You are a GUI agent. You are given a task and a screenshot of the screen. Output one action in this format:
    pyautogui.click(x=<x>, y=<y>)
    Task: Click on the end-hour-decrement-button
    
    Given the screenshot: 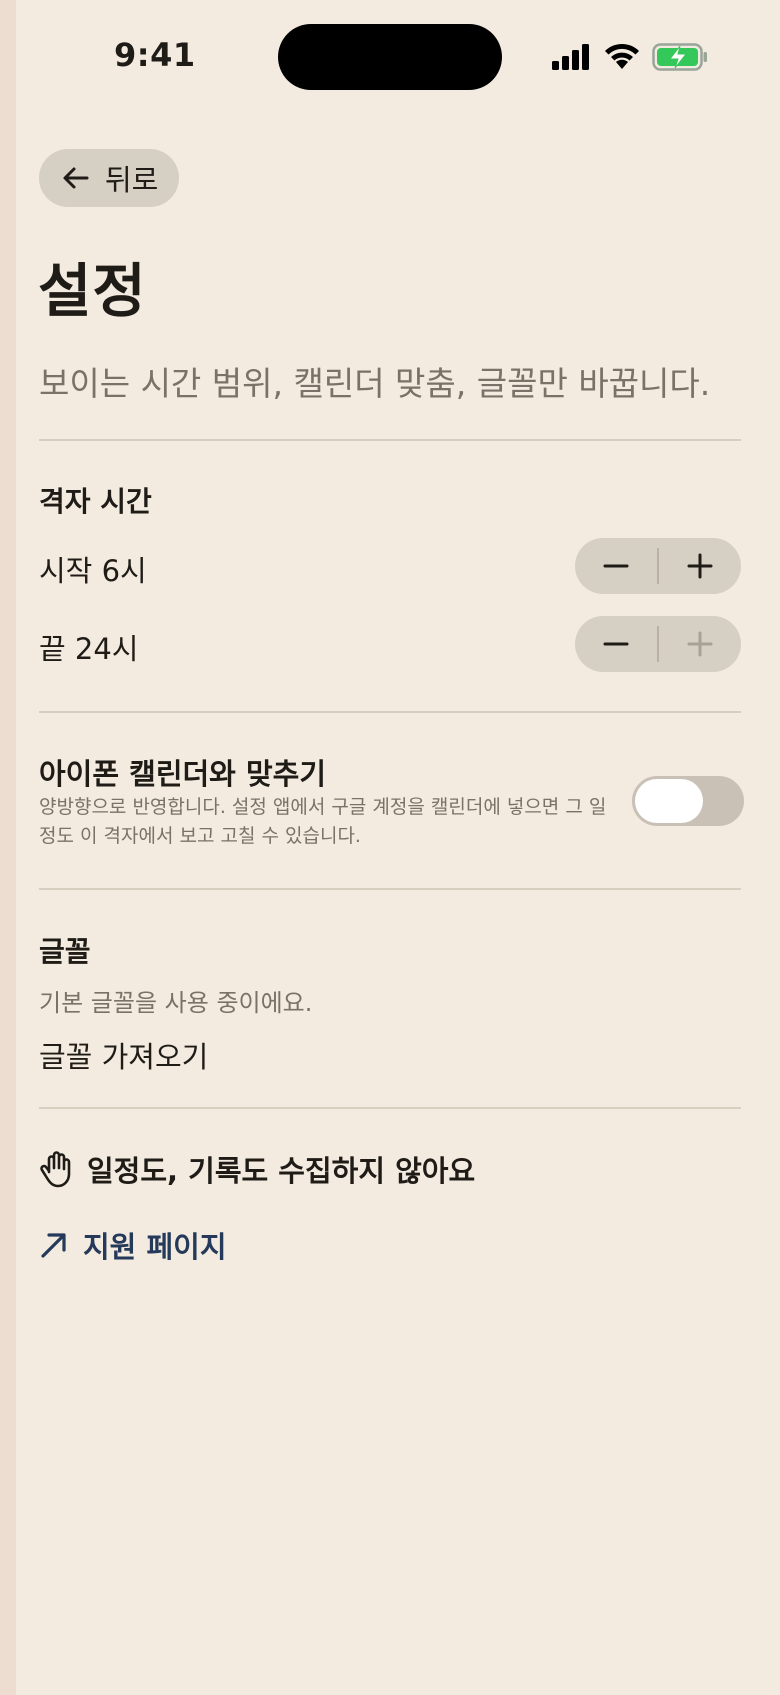 What is the action you would take?
    pyautogui.click(x=616, y=644)
    